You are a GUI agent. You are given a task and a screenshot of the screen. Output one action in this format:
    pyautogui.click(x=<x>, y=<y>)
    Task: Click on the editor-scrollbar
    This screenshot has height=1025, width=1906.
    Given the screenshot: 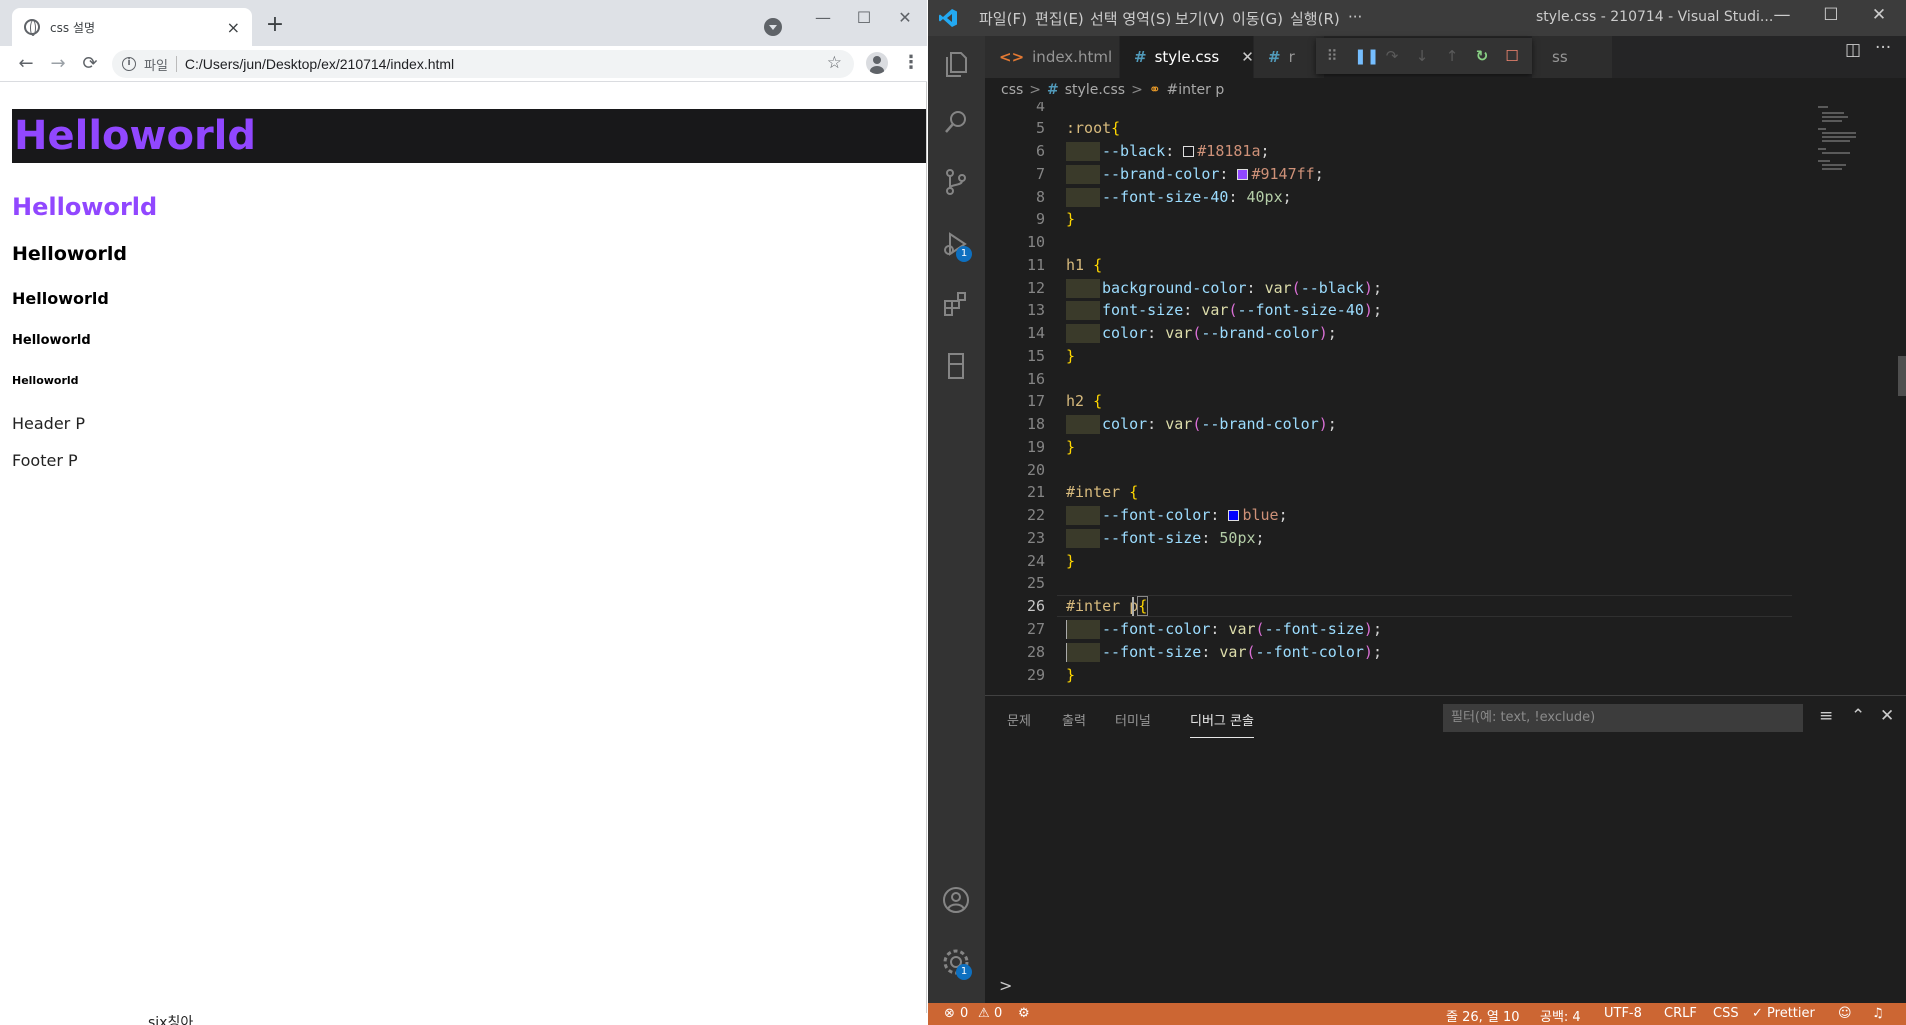 What is the action you would take?
    pyautogui.click(x=1902, y=376)
    